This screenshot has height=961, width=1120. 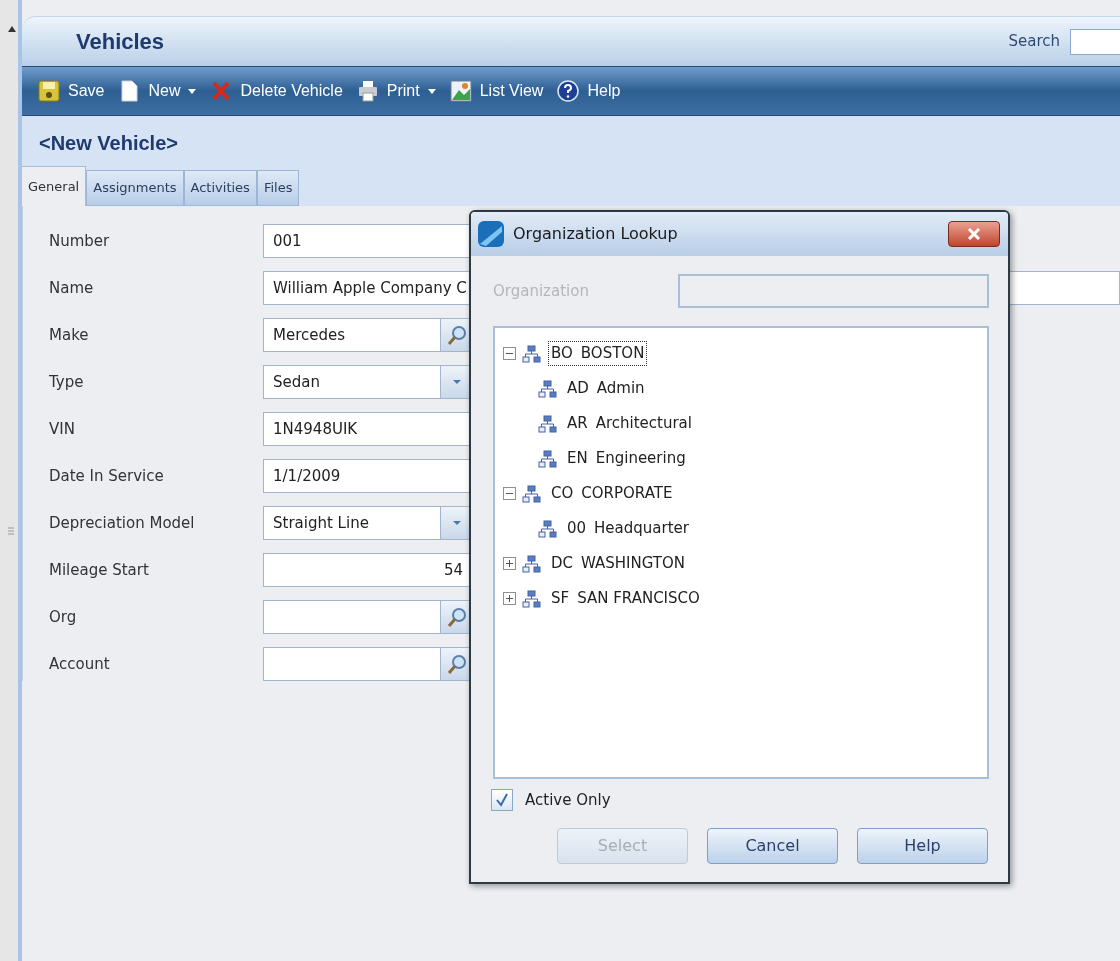 What do you see at coordinates (772, 845) in the screenshot?
I see `dialog-button: Cancel` at bounding box center [772, 845].